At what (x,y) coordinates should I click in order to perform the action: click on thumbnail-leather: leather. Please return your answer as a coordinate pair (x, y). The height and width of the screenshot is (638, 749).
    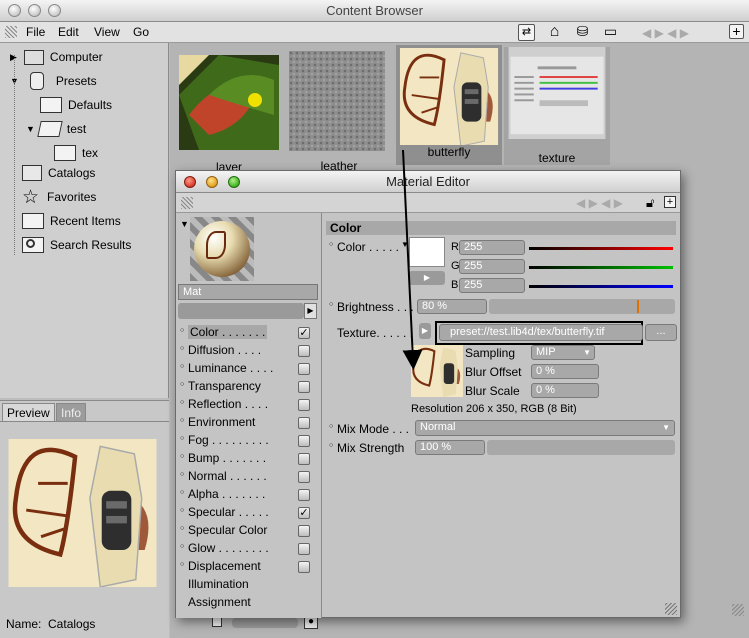
    Looking at the image, I should click on (337, 112).